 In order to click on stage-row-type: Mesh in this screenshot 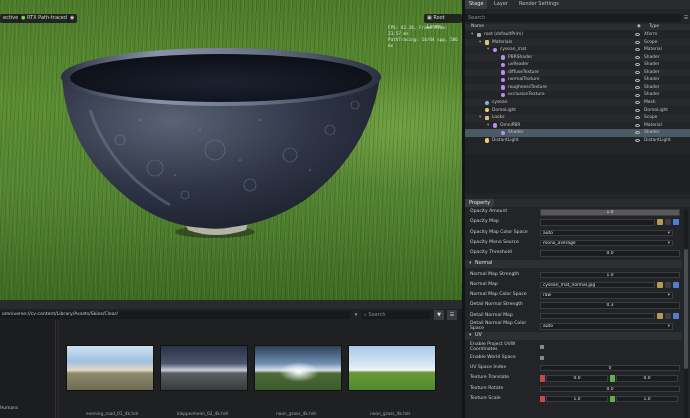, I will do `click(650, 102)`.